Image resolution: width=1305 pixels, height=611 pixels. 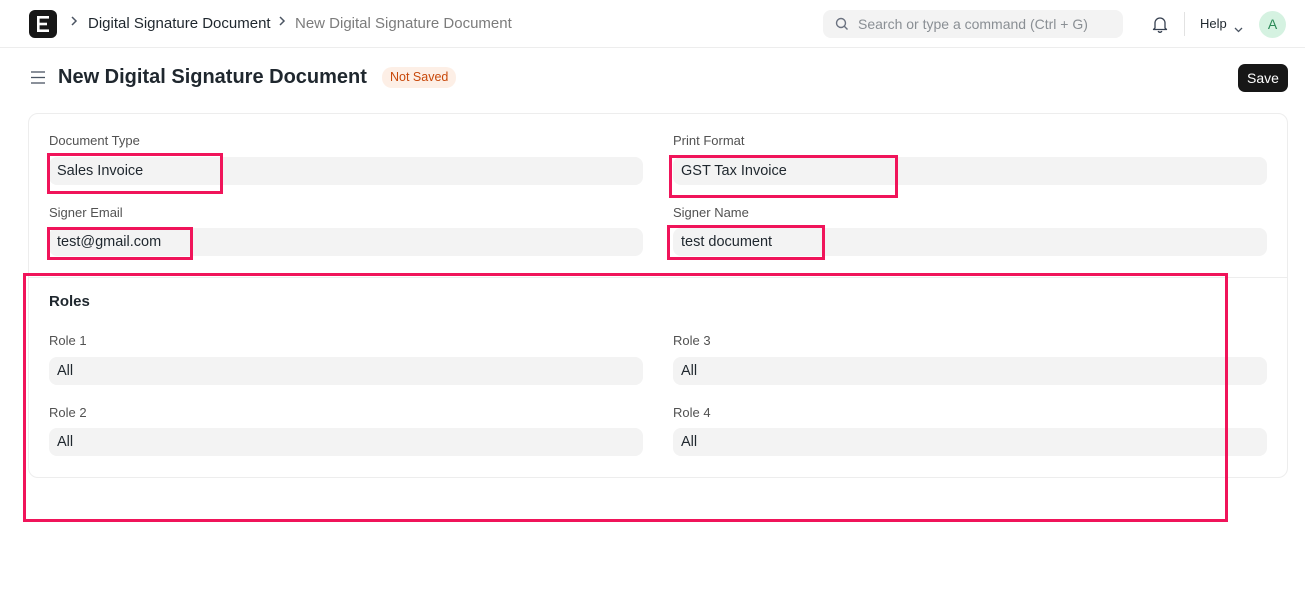 What do you see at coordinates (346, 171) in the screenshot?
I see `document-type-field: Sales Invoice` at bounding box center [346, 171].